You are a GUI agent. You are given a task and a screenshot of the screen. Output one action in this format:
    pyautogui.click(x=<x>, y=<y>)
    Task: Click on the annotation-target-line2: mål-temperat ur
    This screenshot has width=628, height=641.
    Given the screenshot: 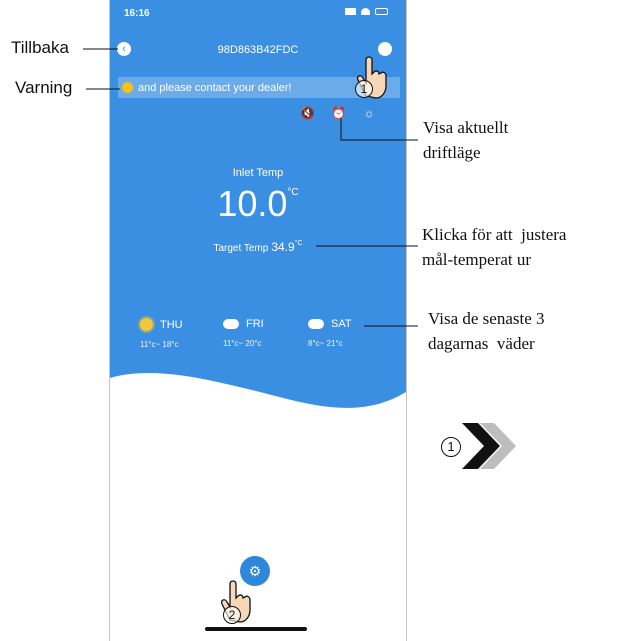 What is the action you would take?
    pyautogui.click(x=477, y=259)
    